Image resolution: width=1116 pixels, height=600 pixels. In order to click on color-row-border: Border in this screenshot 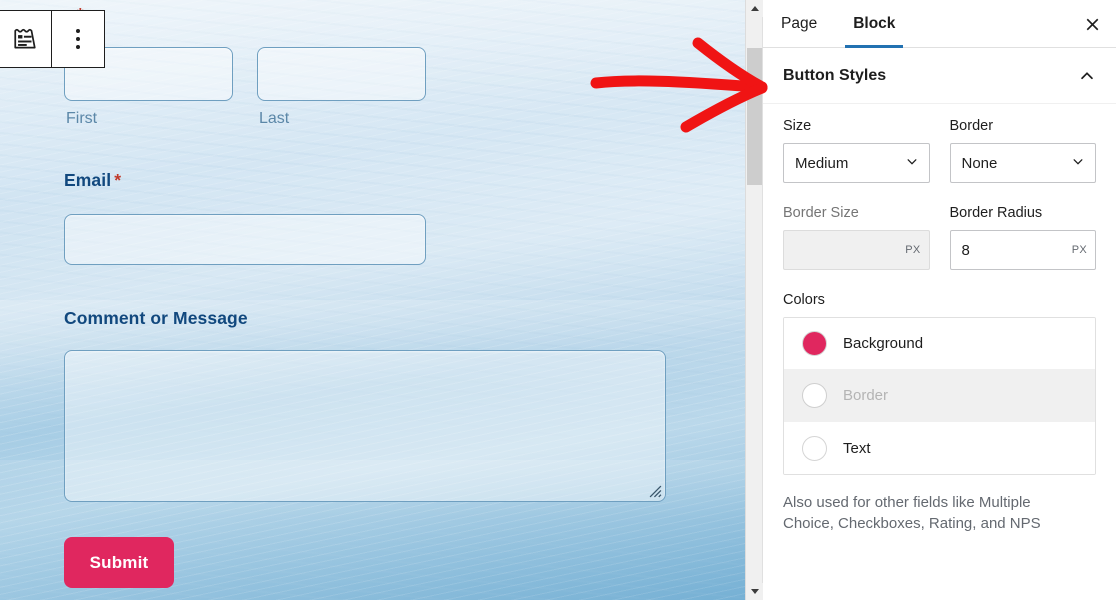, I will do `click(939, 396)`.